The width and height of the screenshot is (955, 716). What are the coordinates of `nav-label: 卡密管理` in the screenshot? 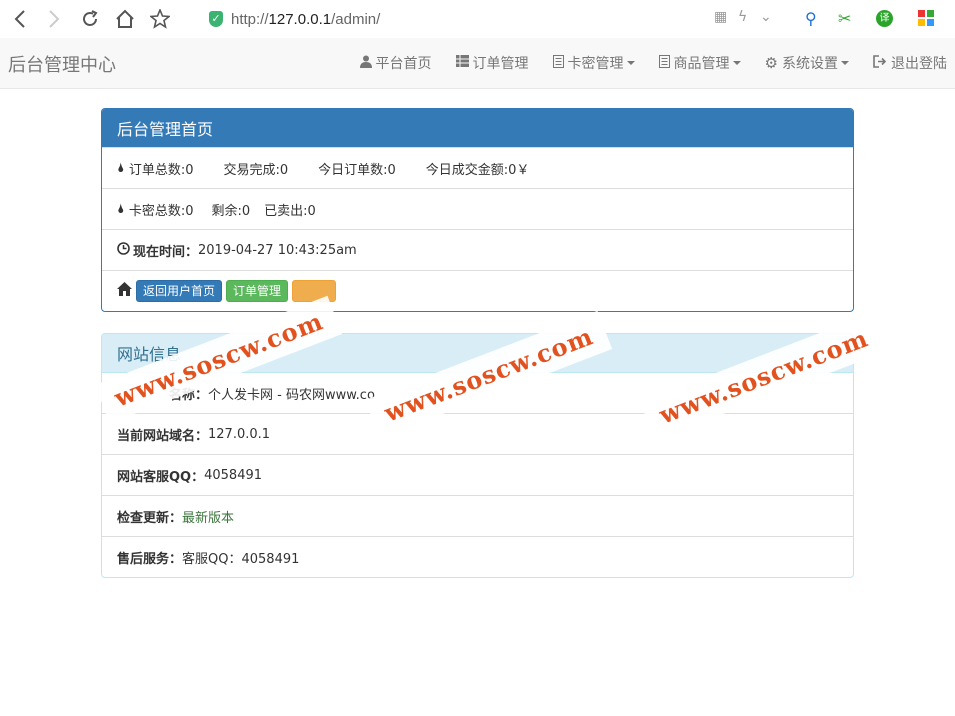 It's located at (595, 64).